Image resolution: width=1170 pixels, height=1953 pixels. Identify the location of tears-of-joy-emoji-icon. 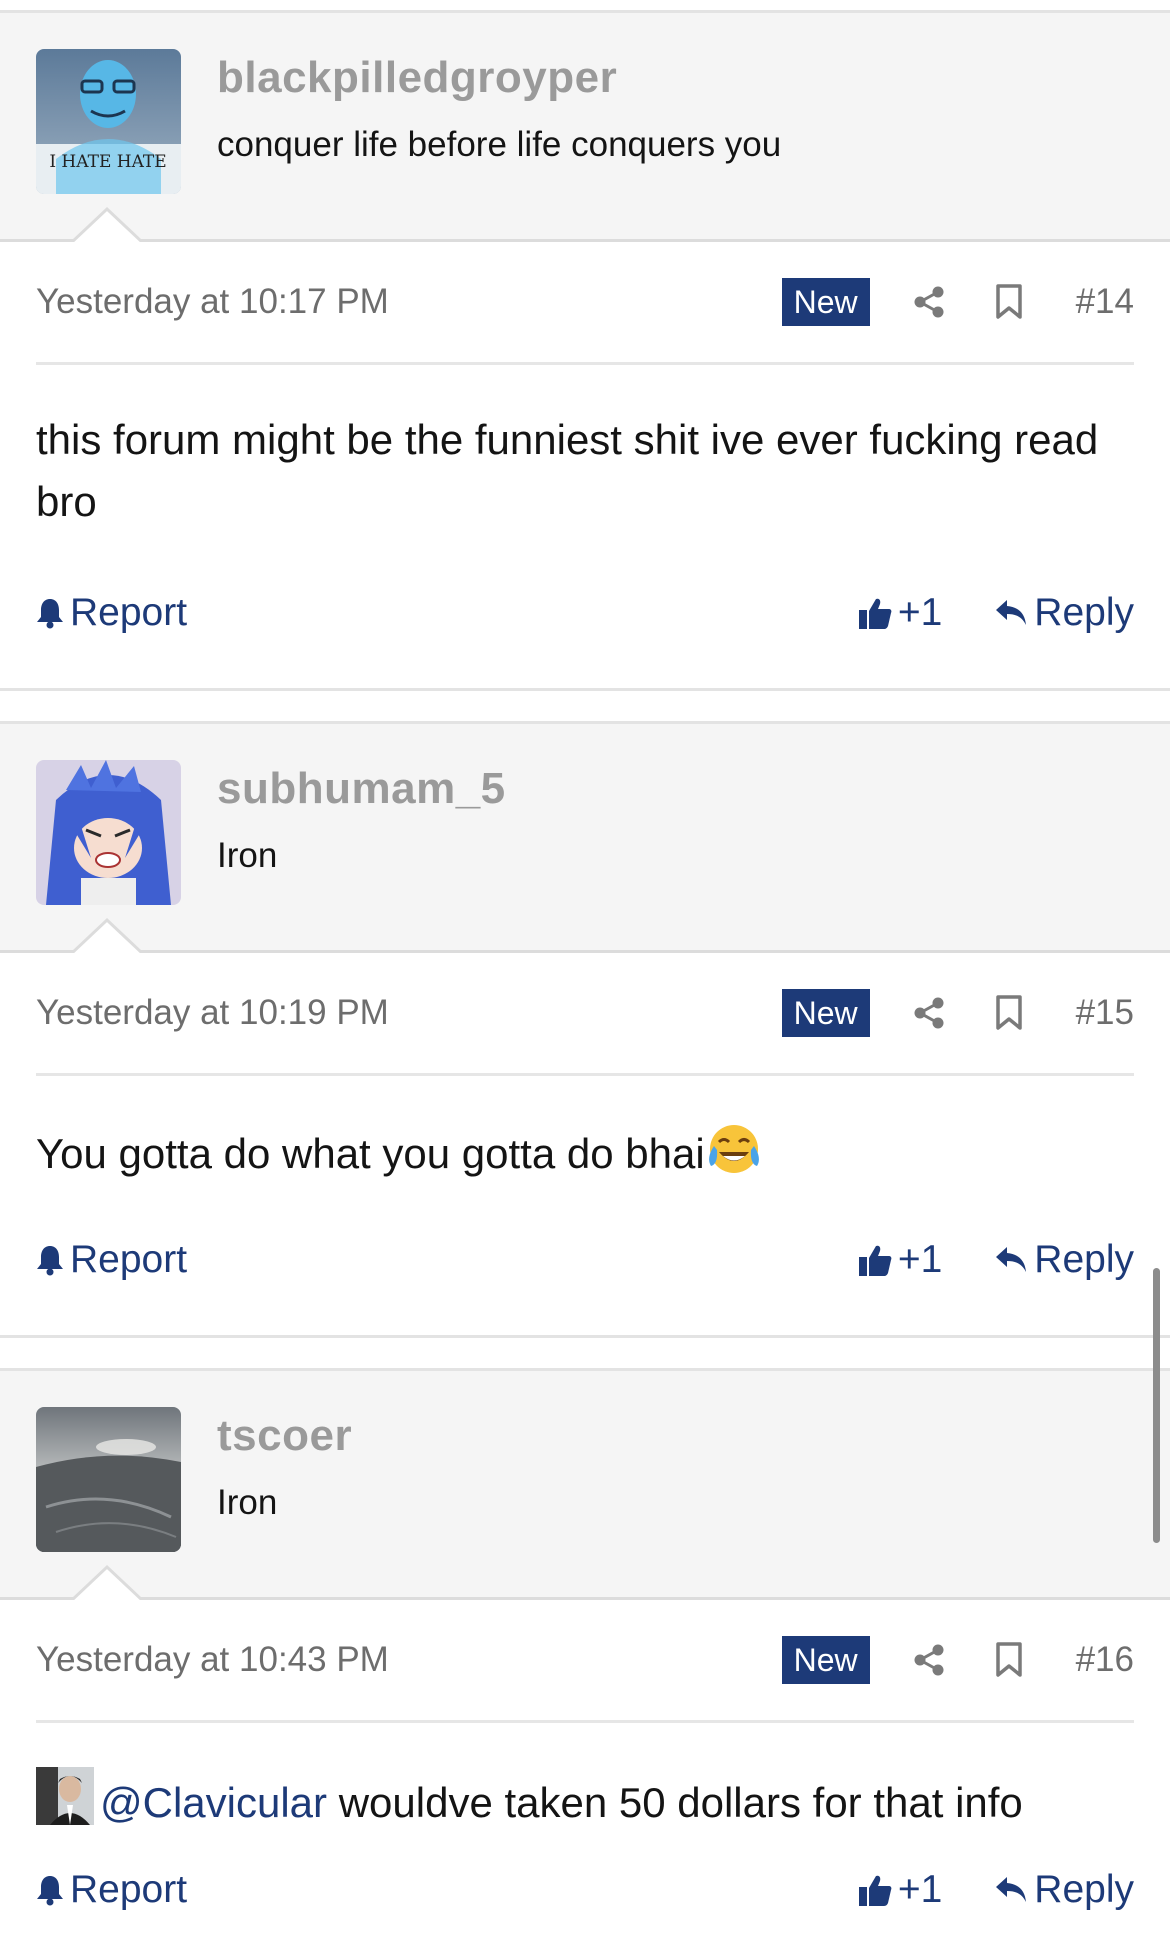
(734, 1149).